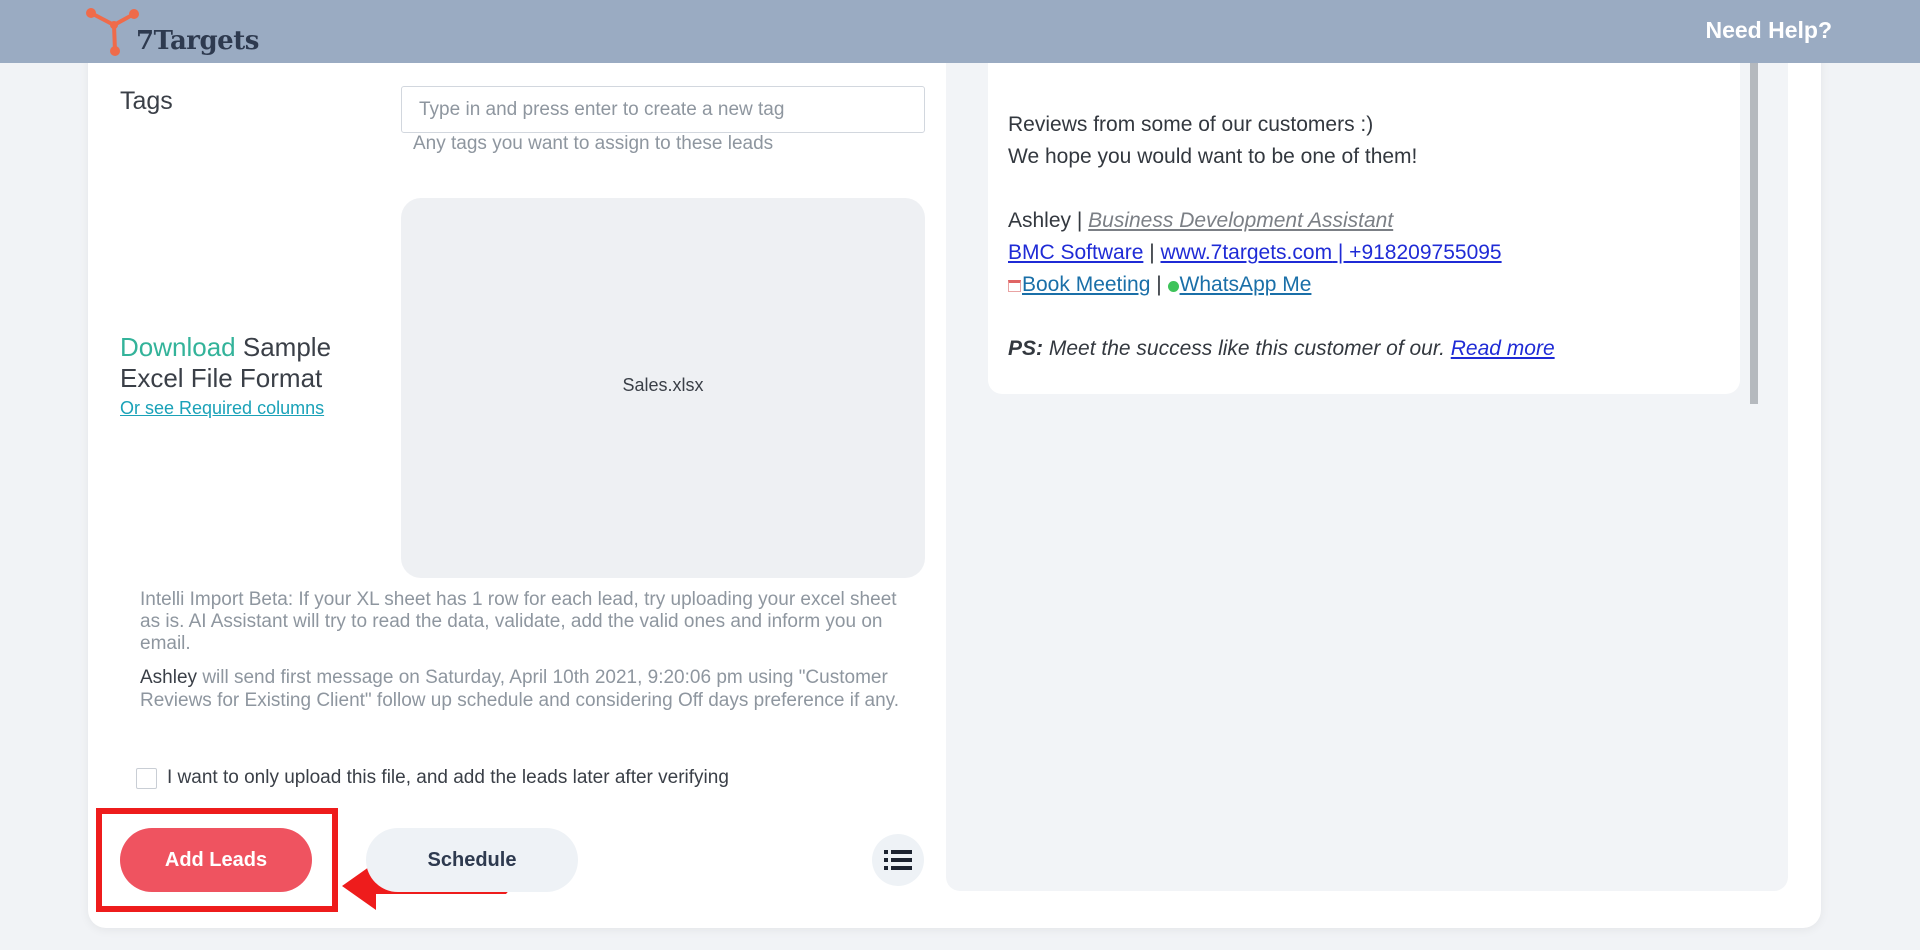 This screenshot has height=950, width=1920. What do you see at coordinates (1191, 124) in the screenshot?
I see `preview-line-1: Reviews from some of our customers :)` at bounding box center [1191, 124].